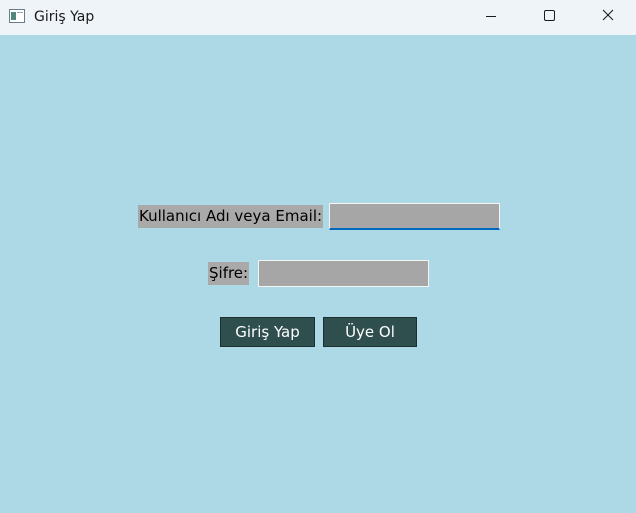  Describe the element at coordinates (229, 273) in the screenshot. I see `password-label: Şifre:` at that location.